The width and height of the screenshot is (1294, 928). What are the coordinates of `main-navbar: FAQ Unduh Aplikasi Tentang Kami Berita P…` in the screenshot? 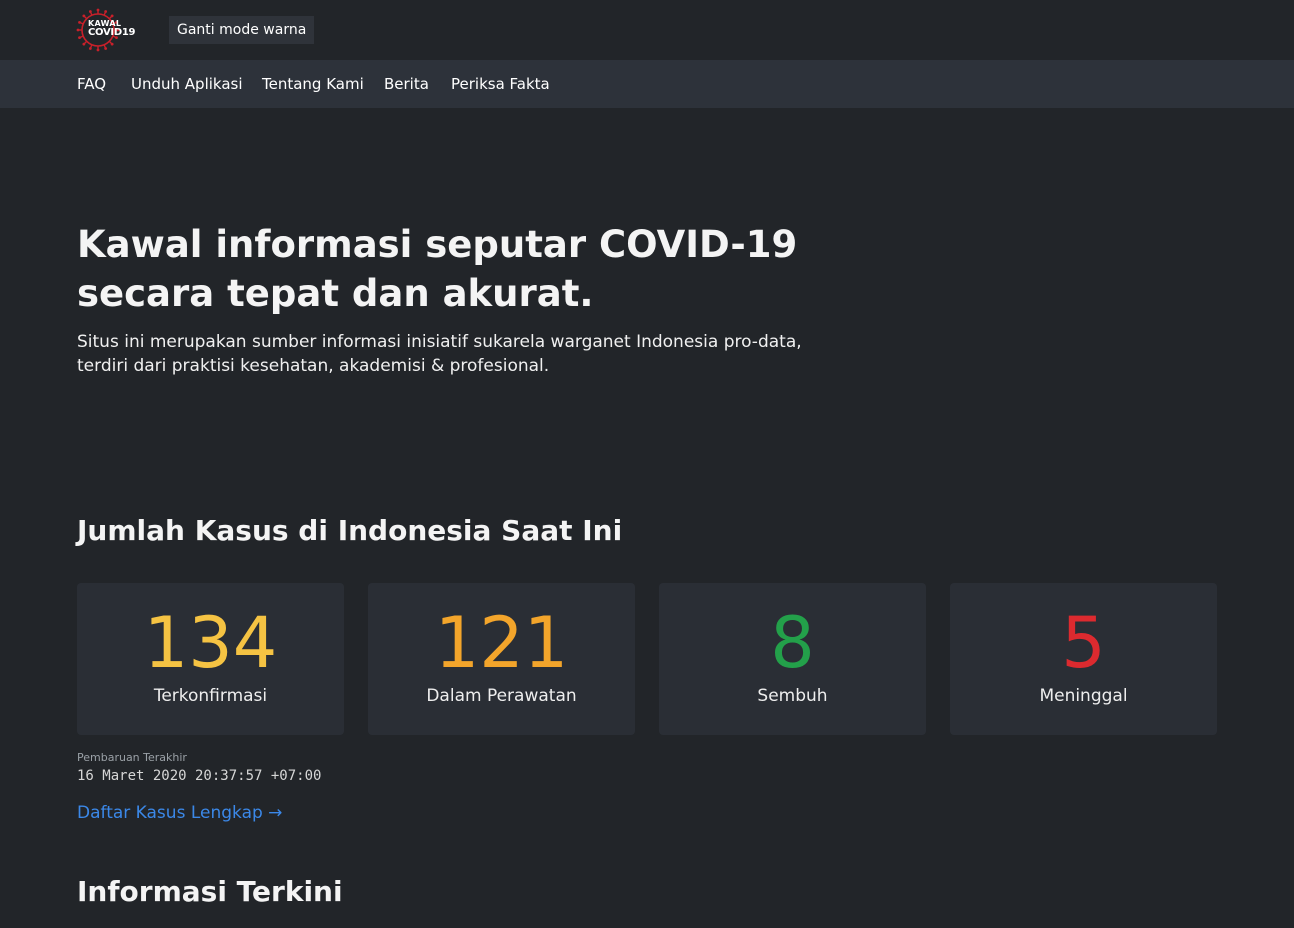 It's located at (647, 84).